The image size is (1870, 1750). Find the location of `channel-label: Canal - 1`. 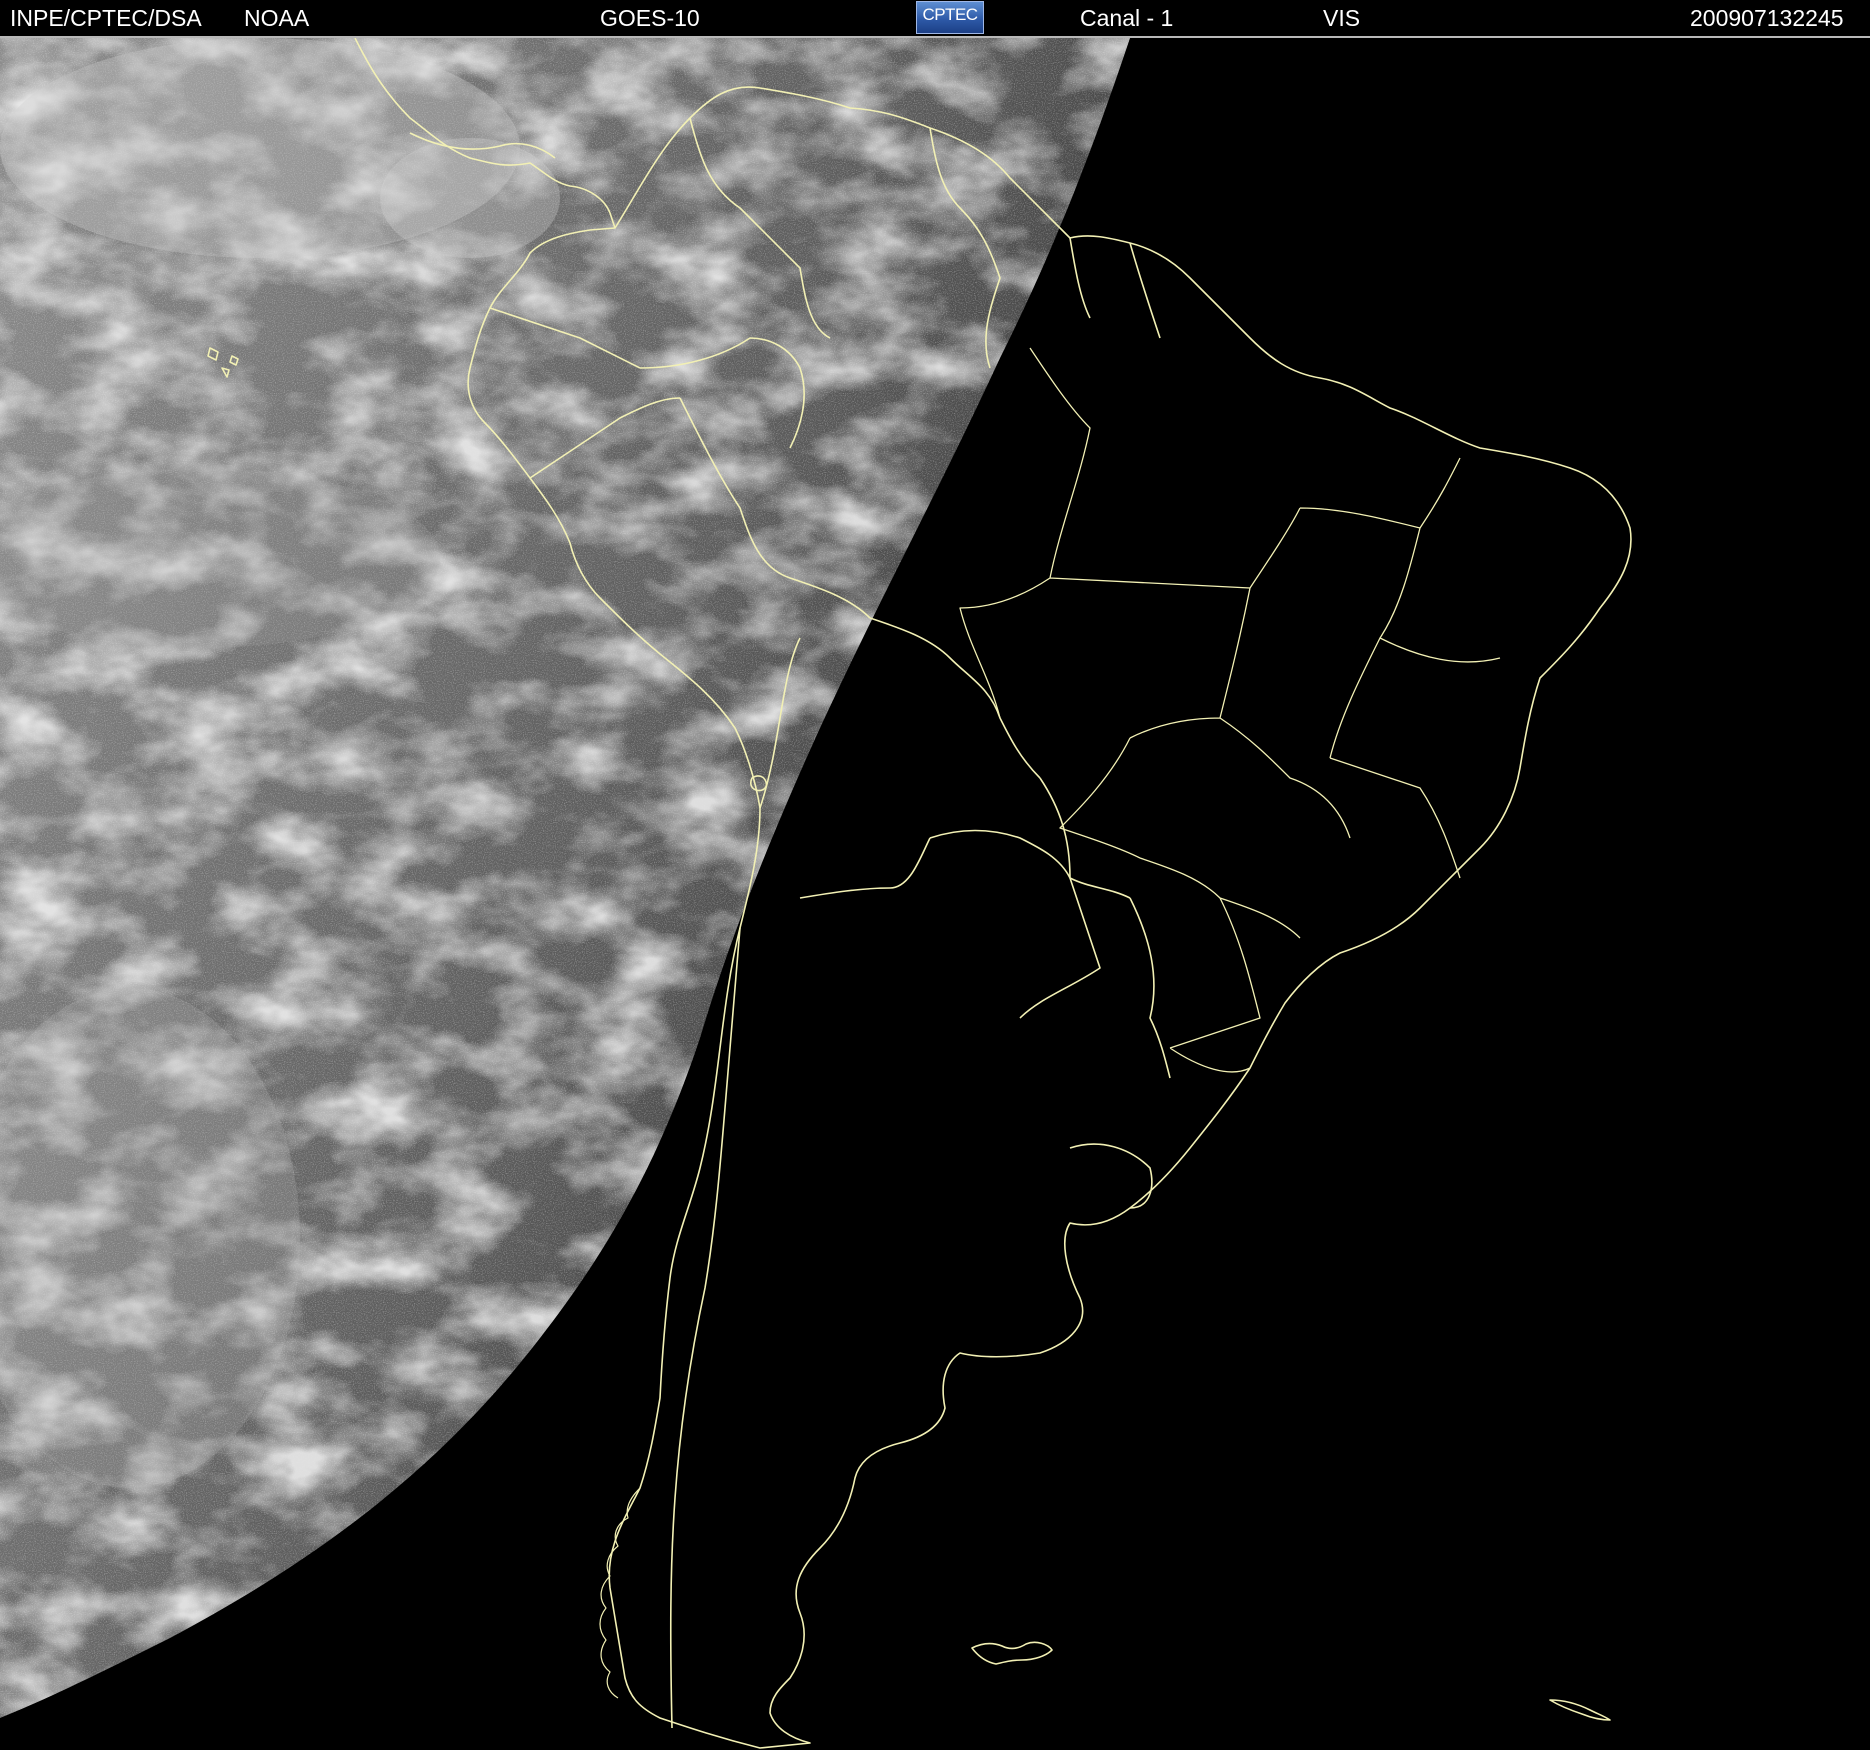

channel-label: Canal - 1 is located at coordinates (1127, 18).